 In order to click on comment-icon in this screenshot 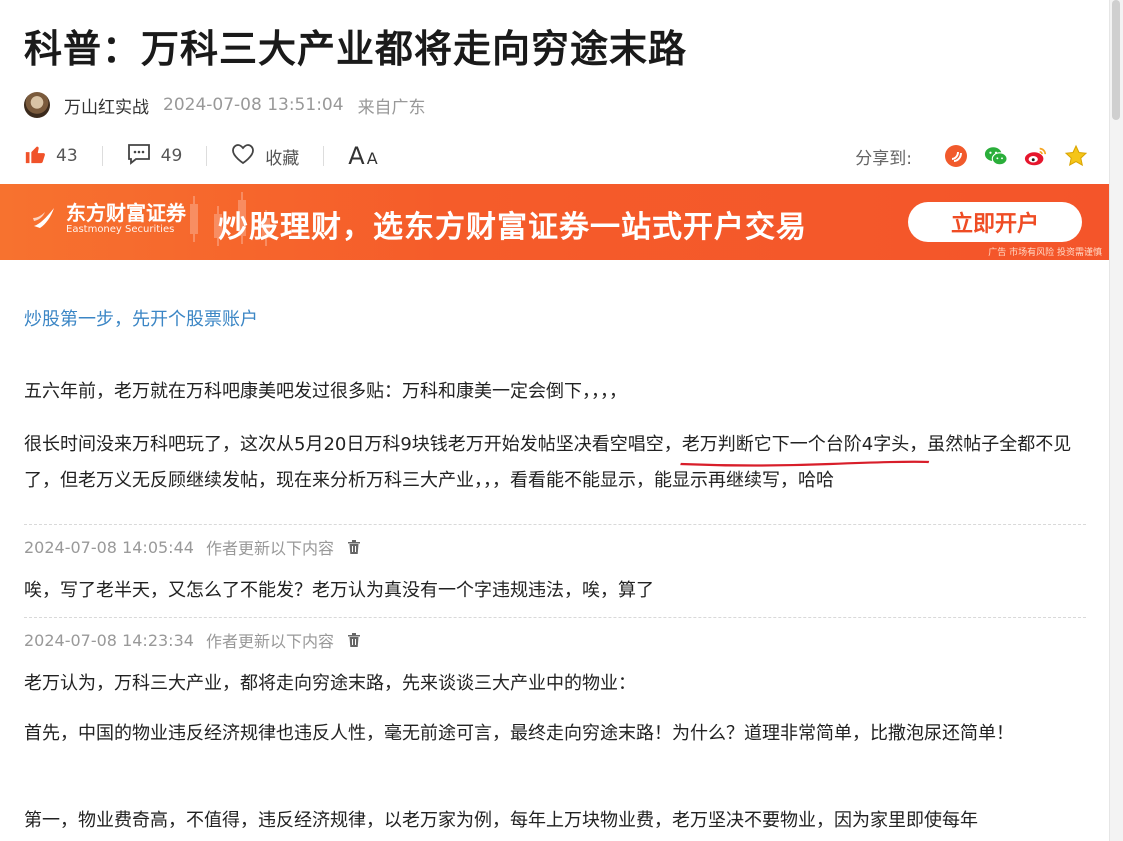, I will do `click(139, 156)`.